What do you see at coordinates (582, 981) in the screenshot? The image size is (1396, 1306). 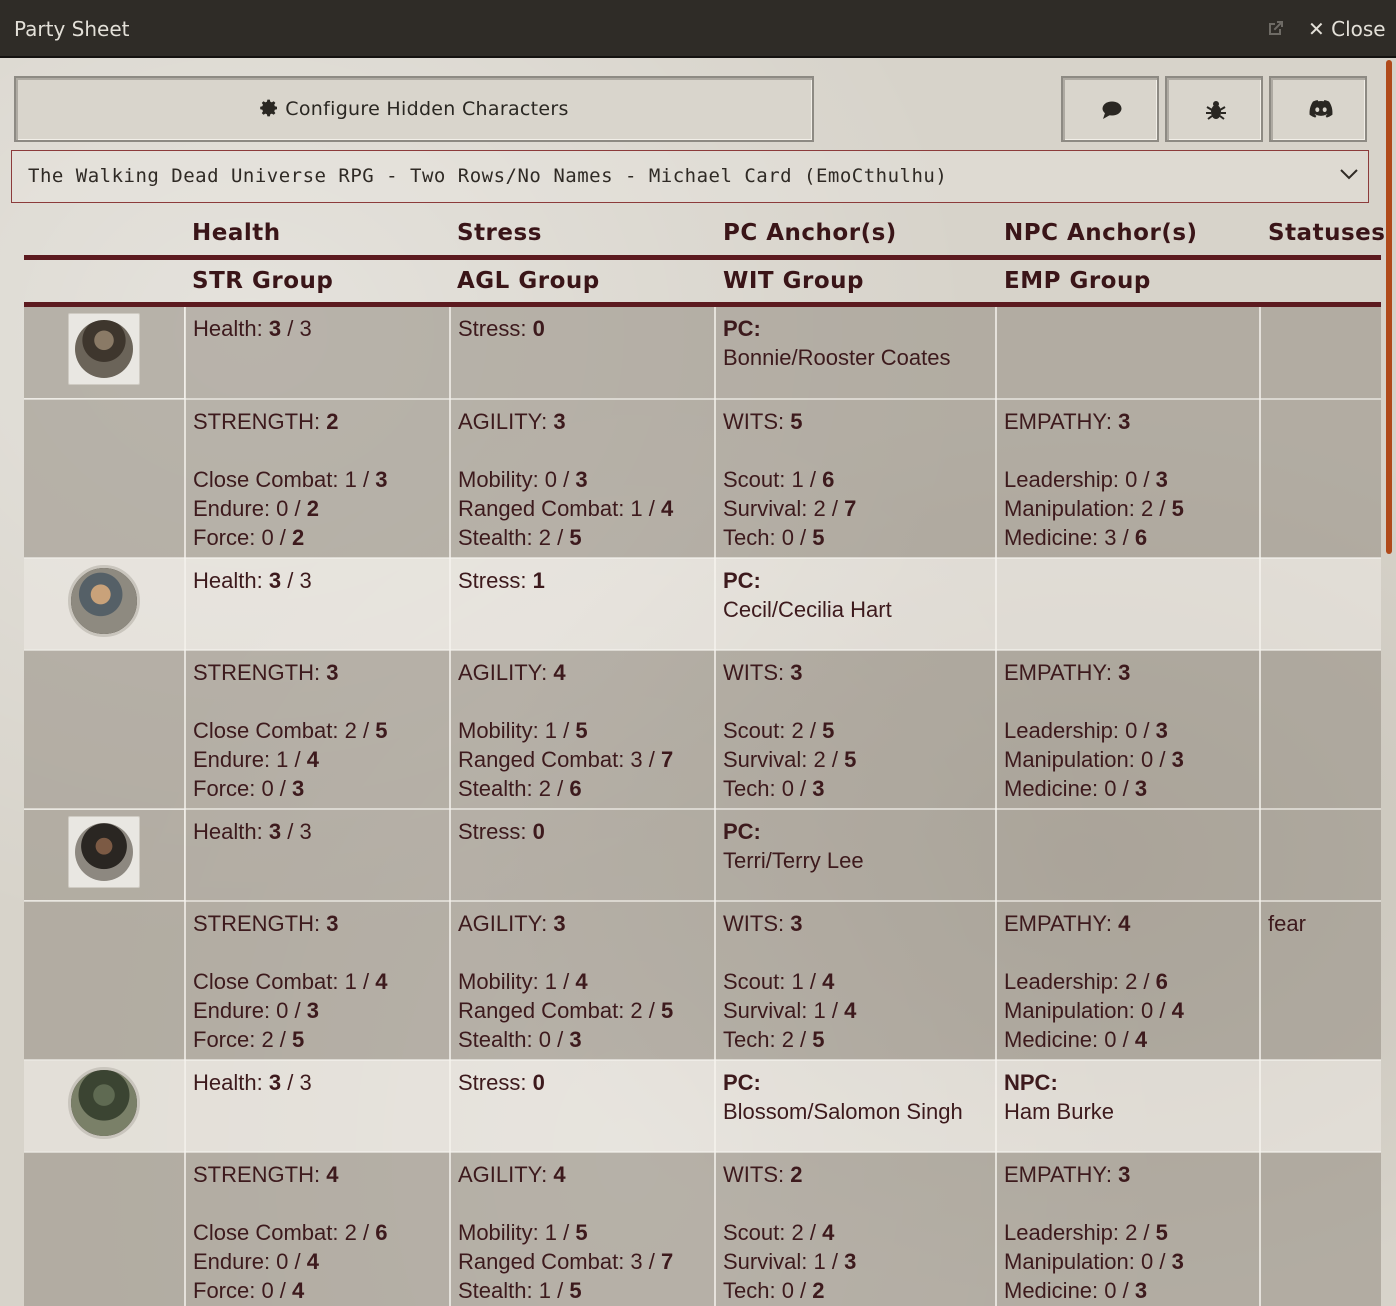 I see `skill-line: Mobility: 1 / 4` at bounding box center [582, 981].